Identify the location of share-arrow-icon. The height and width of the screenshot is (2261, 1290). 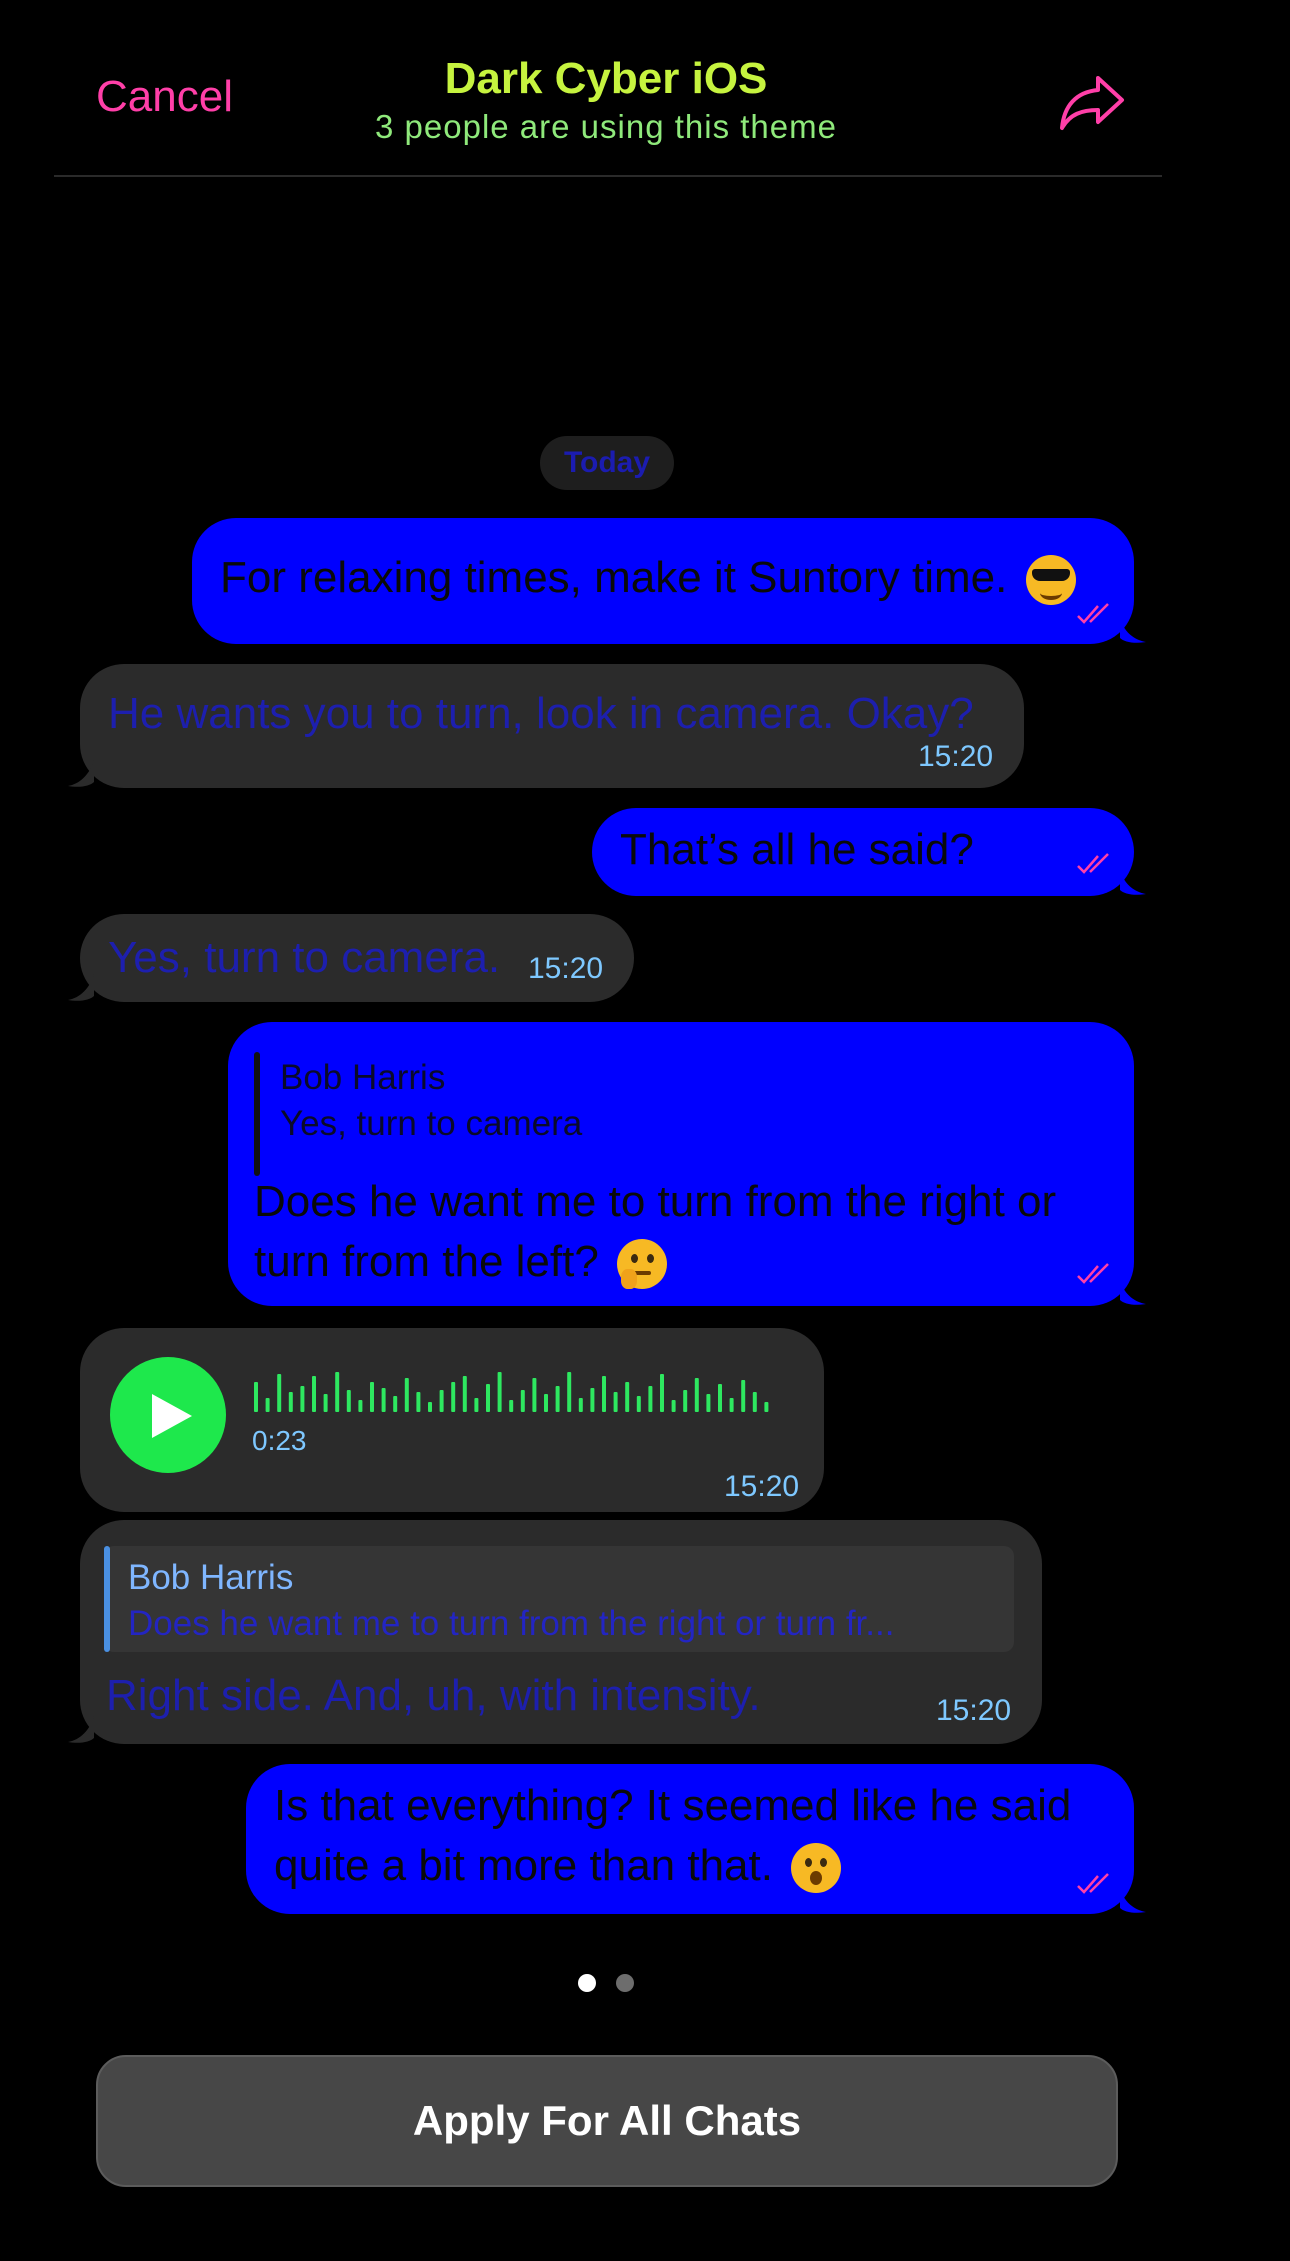
(1092, 103).